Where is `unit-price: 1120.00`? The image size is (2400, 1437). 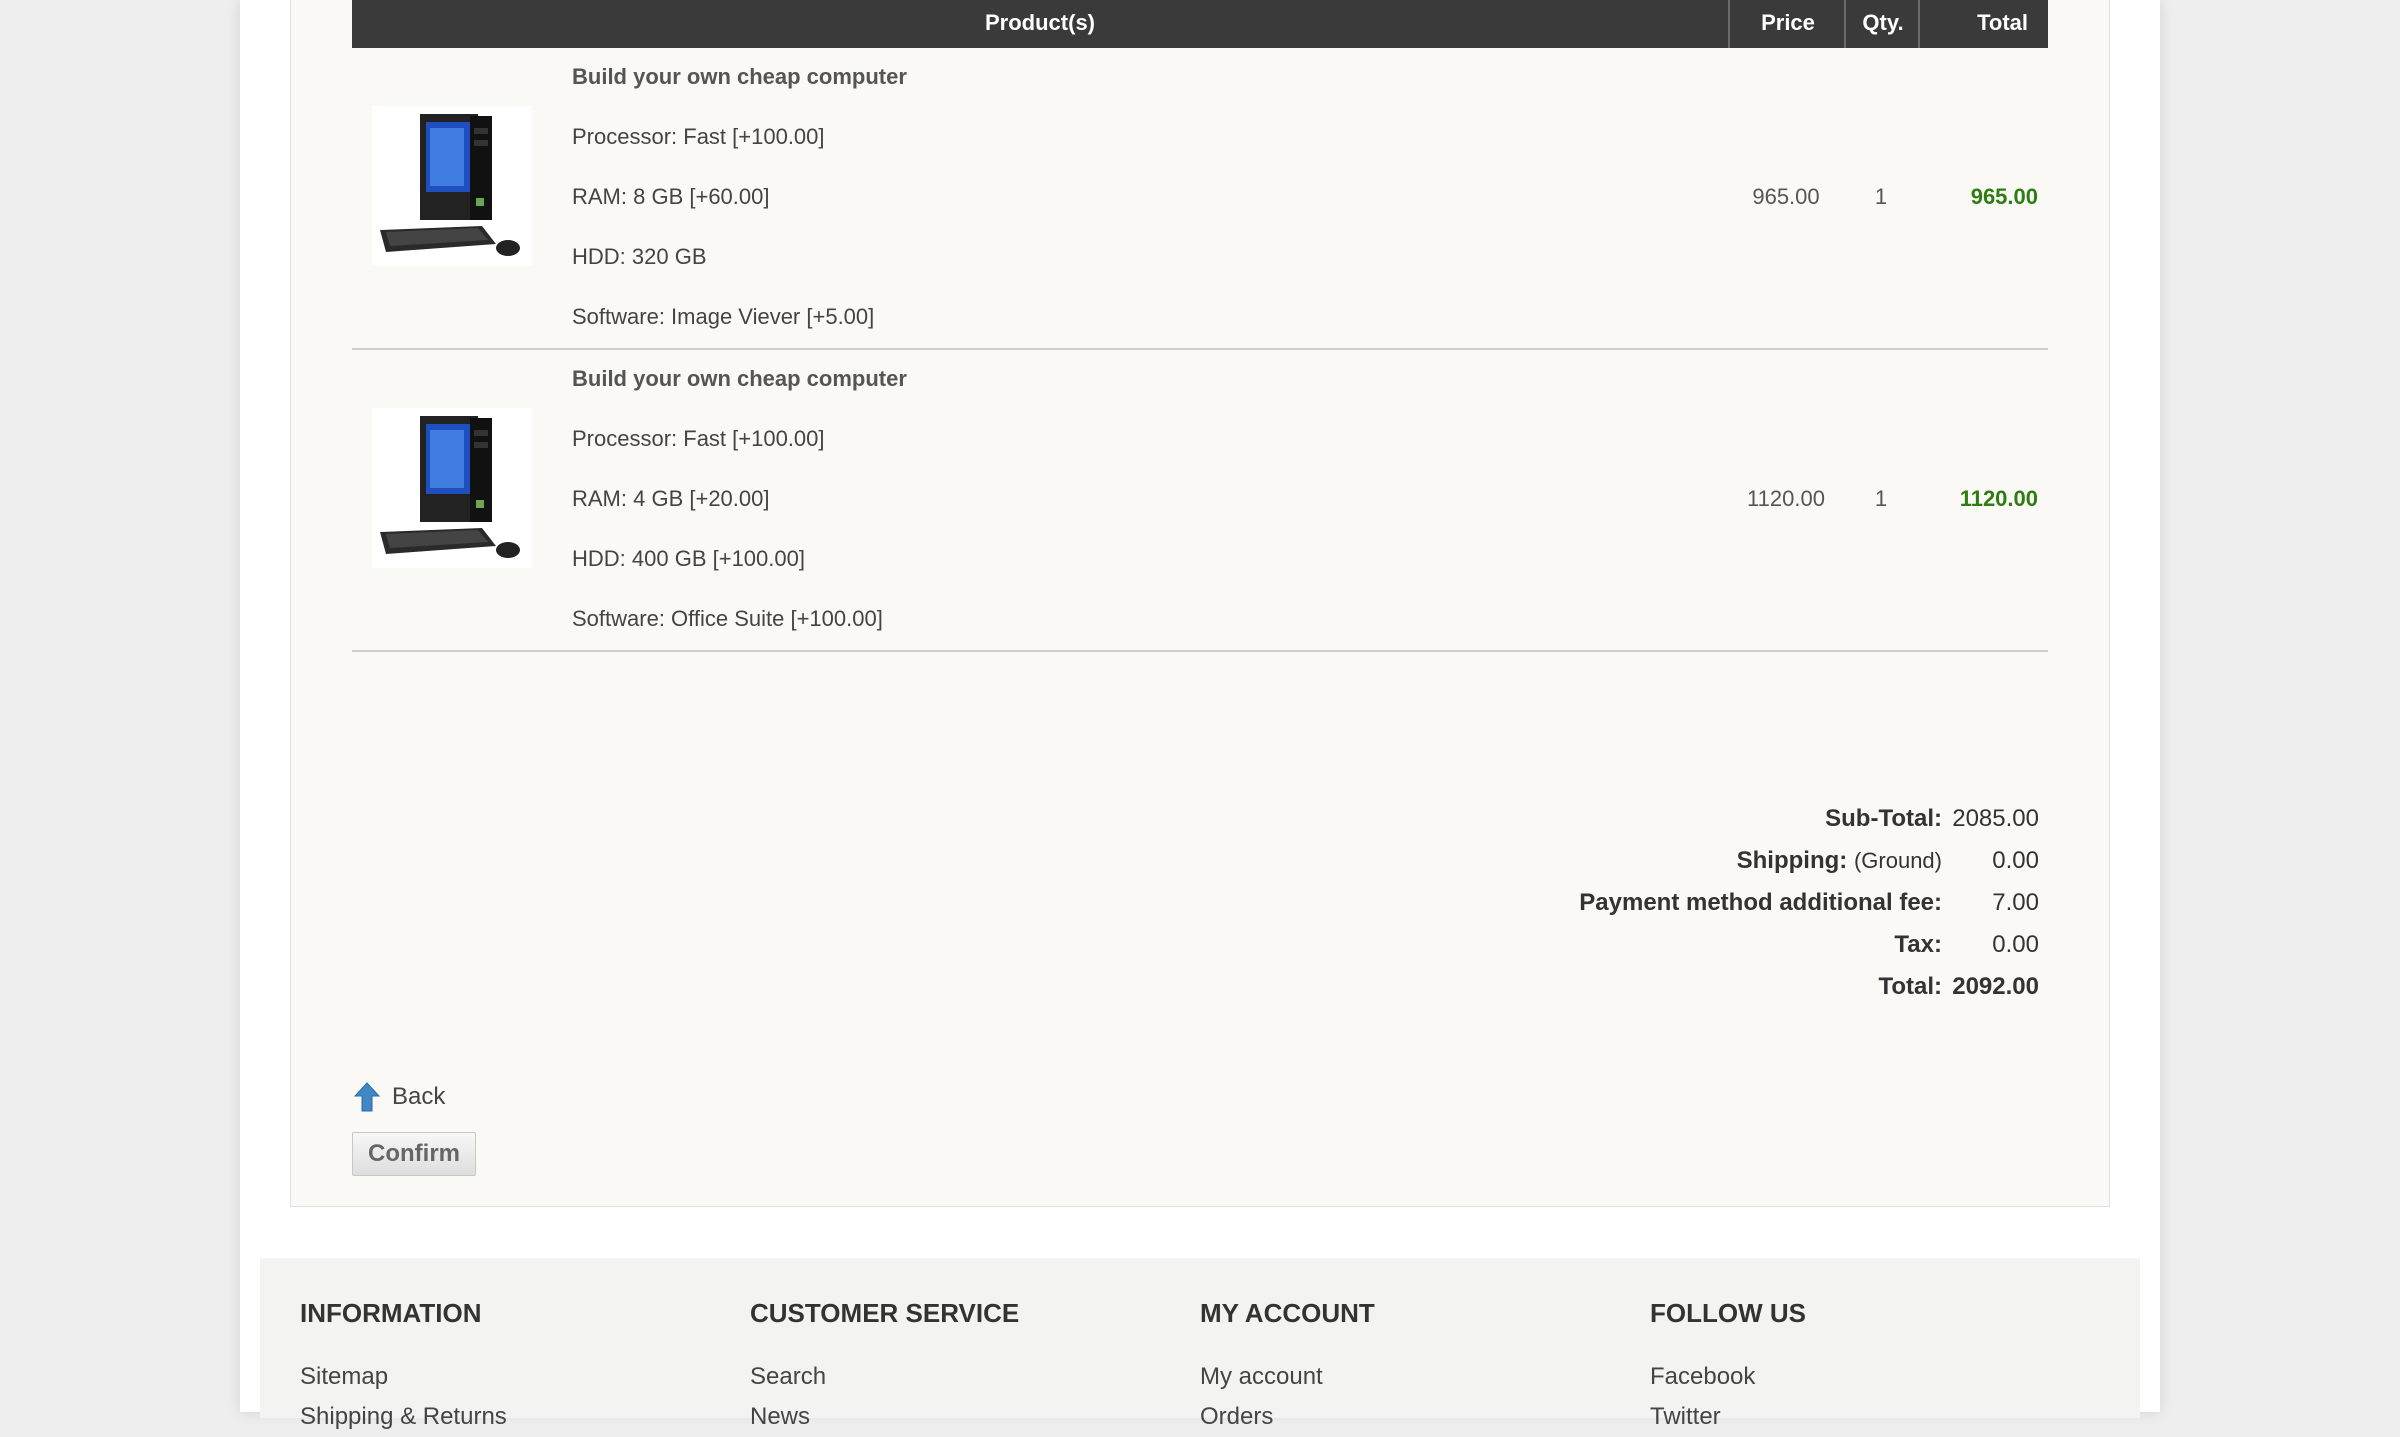
unit-price: 1120.00 is located at coordinates (1786, 498).